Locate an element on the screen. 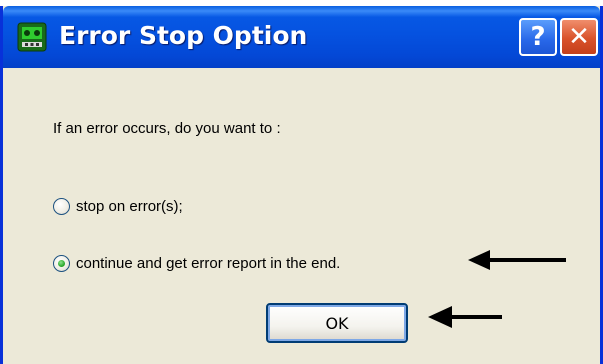 The width and height of the screenshot is (603, 364). help-icon: ? is located at coordinates (538, 37).